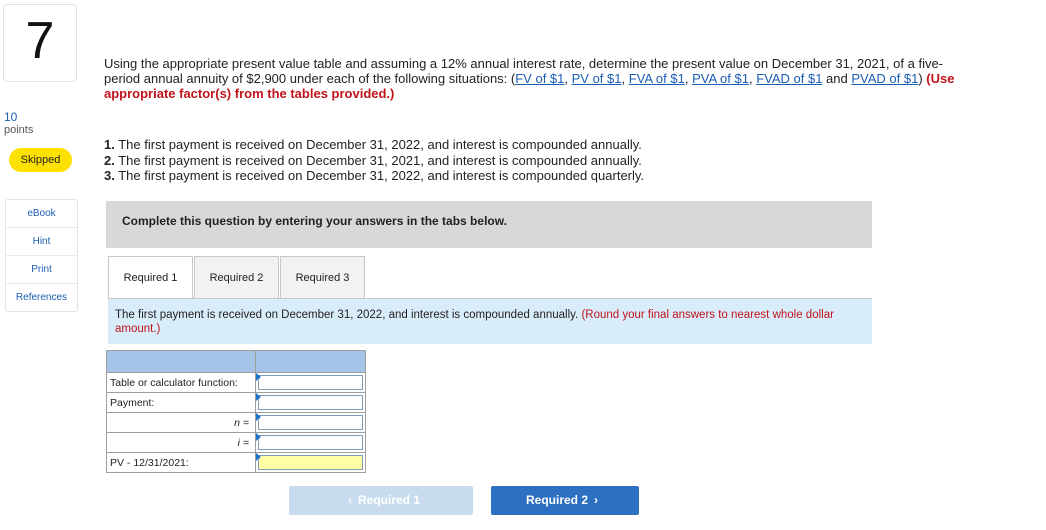  I want to click on table-row: n =, so click(236, 422).